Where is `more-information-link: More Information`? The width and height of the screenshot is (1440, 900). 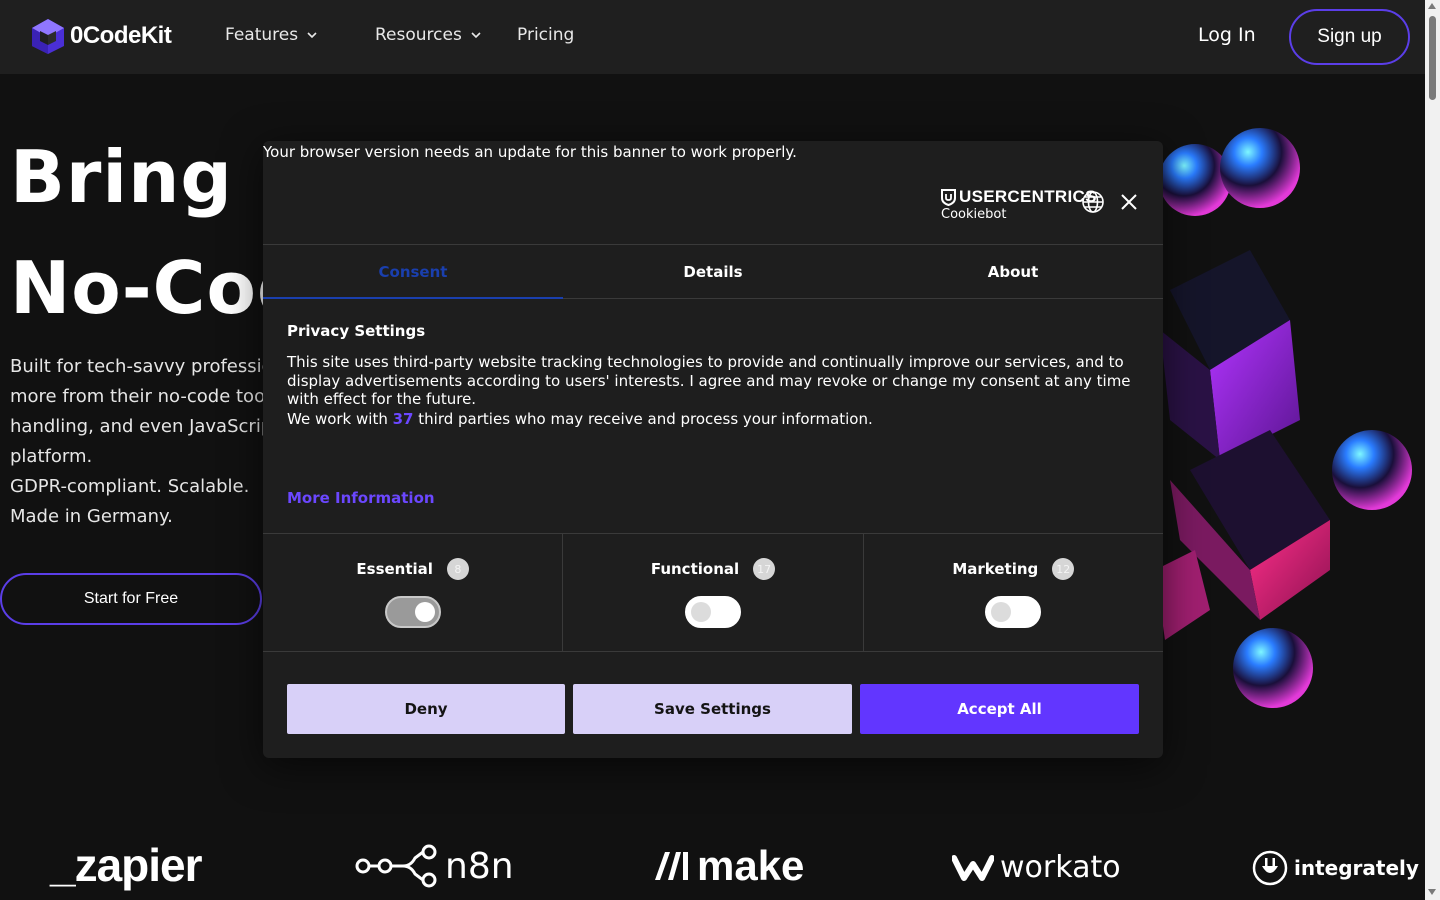 more-information-link: More Information is located at coordinates (361, 498).